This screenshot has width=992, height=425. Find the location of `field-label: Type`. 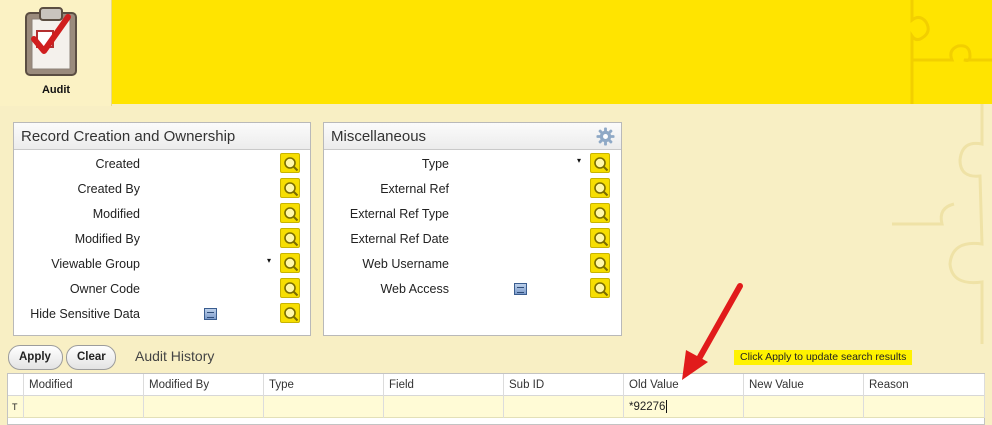

field-label: Type is located at coordinates (435, 164).